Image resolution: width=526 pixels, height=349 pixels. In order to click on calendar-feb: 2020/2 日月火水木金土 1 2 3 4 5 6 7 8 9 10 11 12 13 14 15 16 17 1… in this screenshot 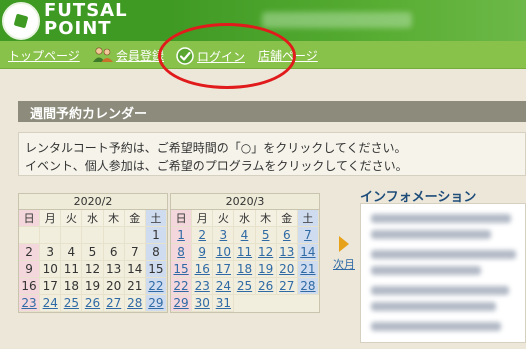, I will do `click(93, 253)`.